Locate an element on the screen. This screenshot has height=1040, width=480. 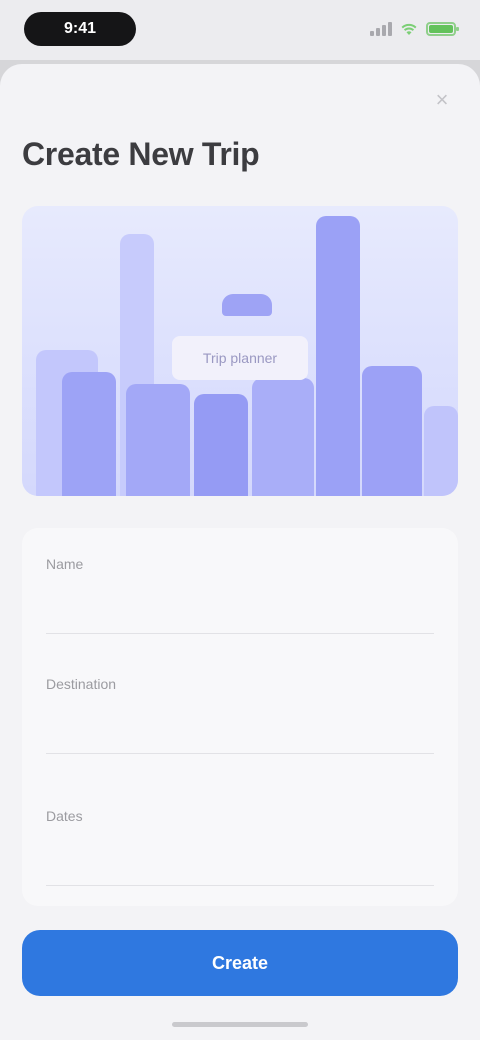
close-icon: × is located at coordinates (442, 100).